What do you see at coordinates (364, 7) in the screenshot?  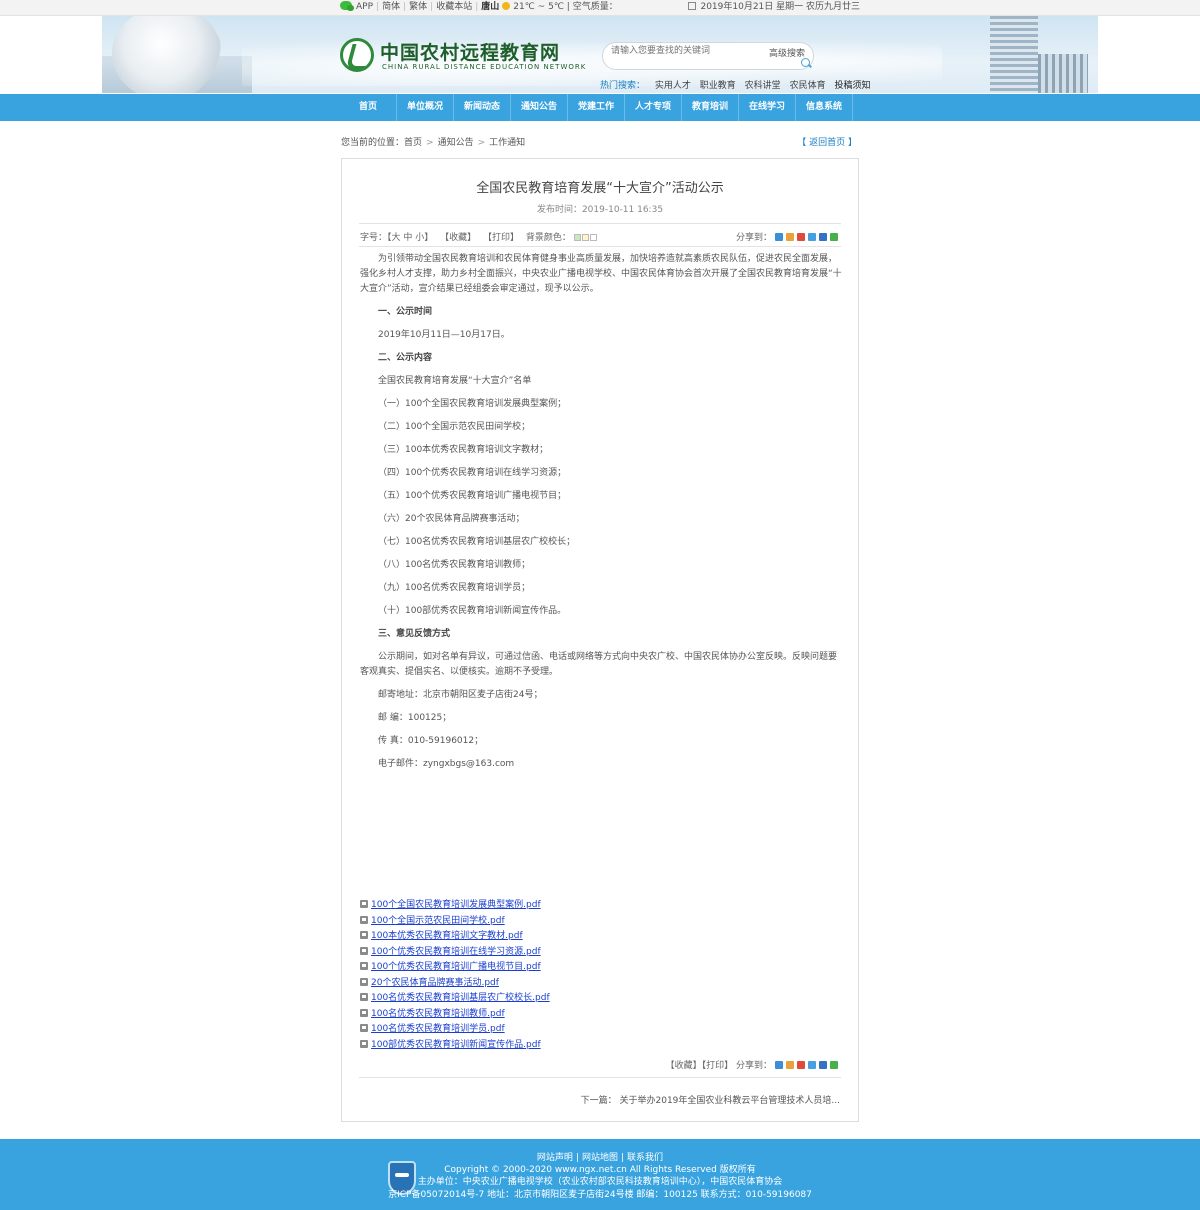 I see `app-link: APP` at bounding box center [364, 7].